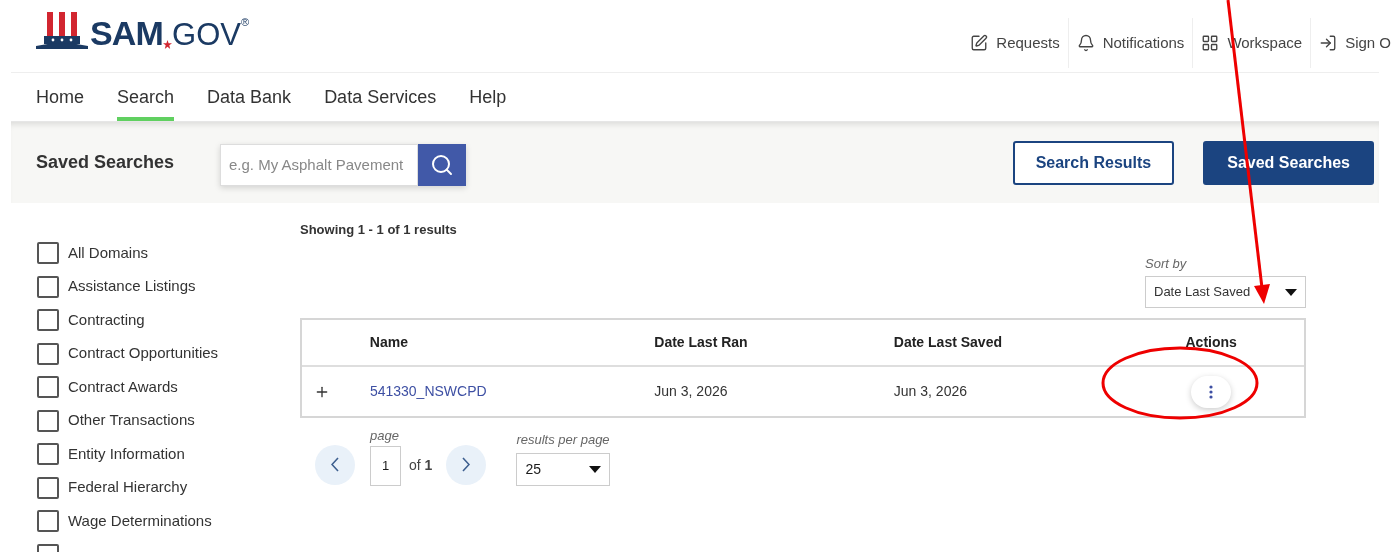 The image size is (1397, 552). Describe the element at coordinates (428, 391) in the screenshot. I see `search-name-link: 541330_NSWCPD` at that location.